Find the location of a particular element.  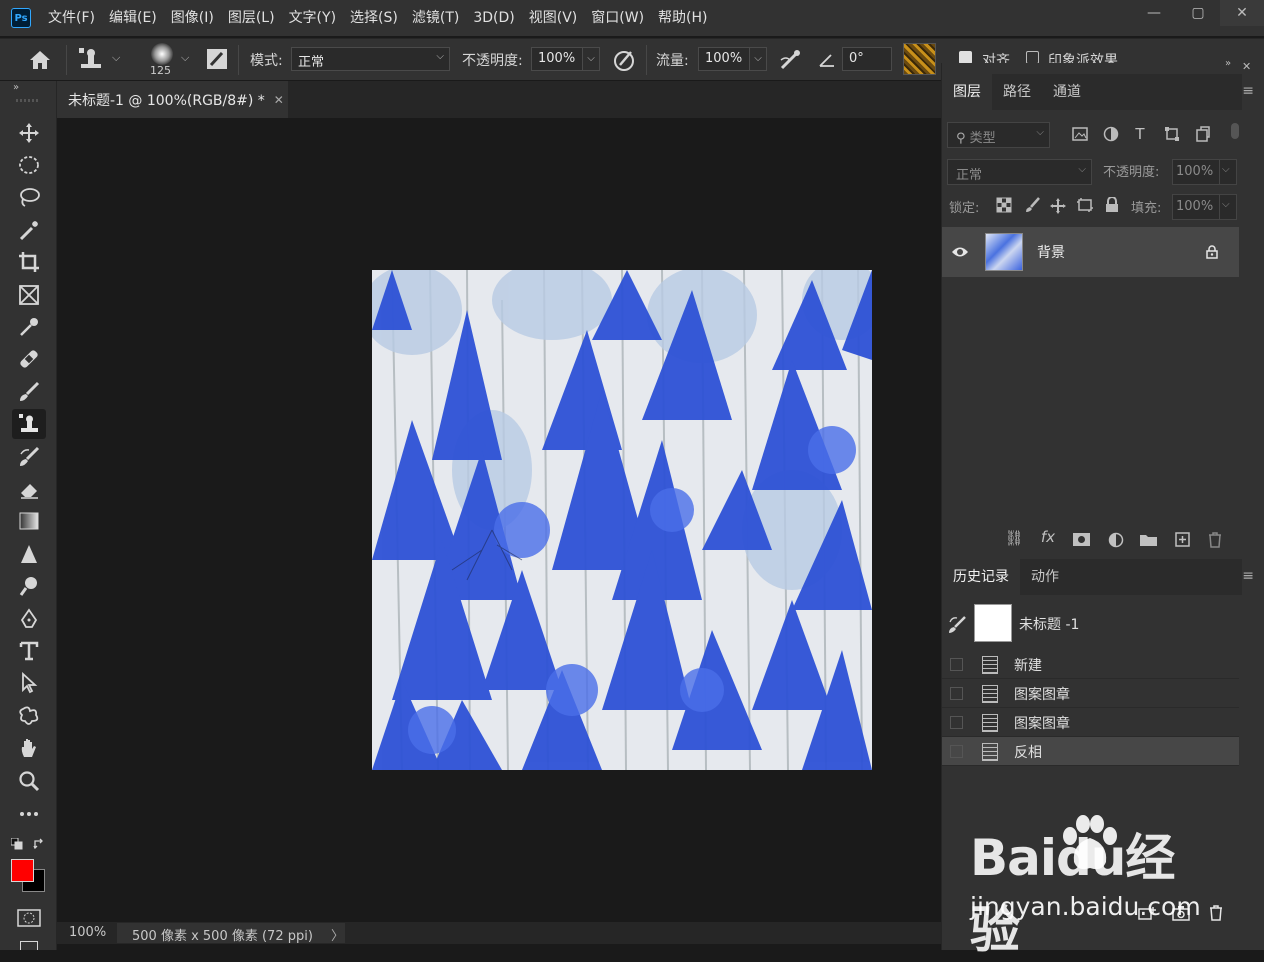

crop-tool is located at coordinates (29, 262).